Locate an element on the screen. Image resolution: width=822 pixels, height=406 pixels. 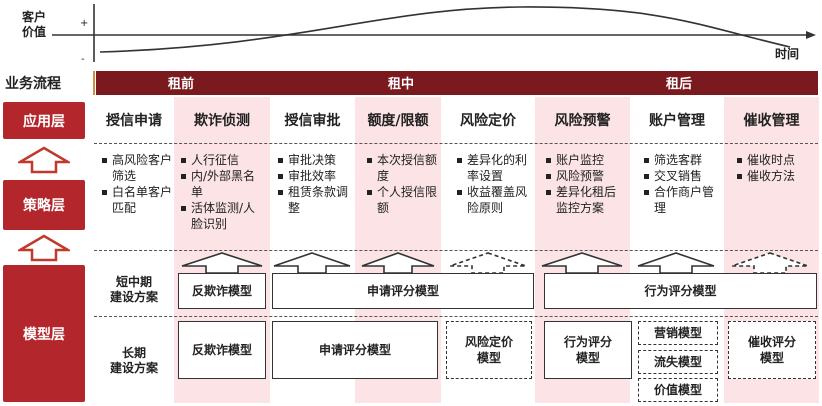
long-behavior-score-model: 行为评分 模型 is located at coordinates (588, 350).